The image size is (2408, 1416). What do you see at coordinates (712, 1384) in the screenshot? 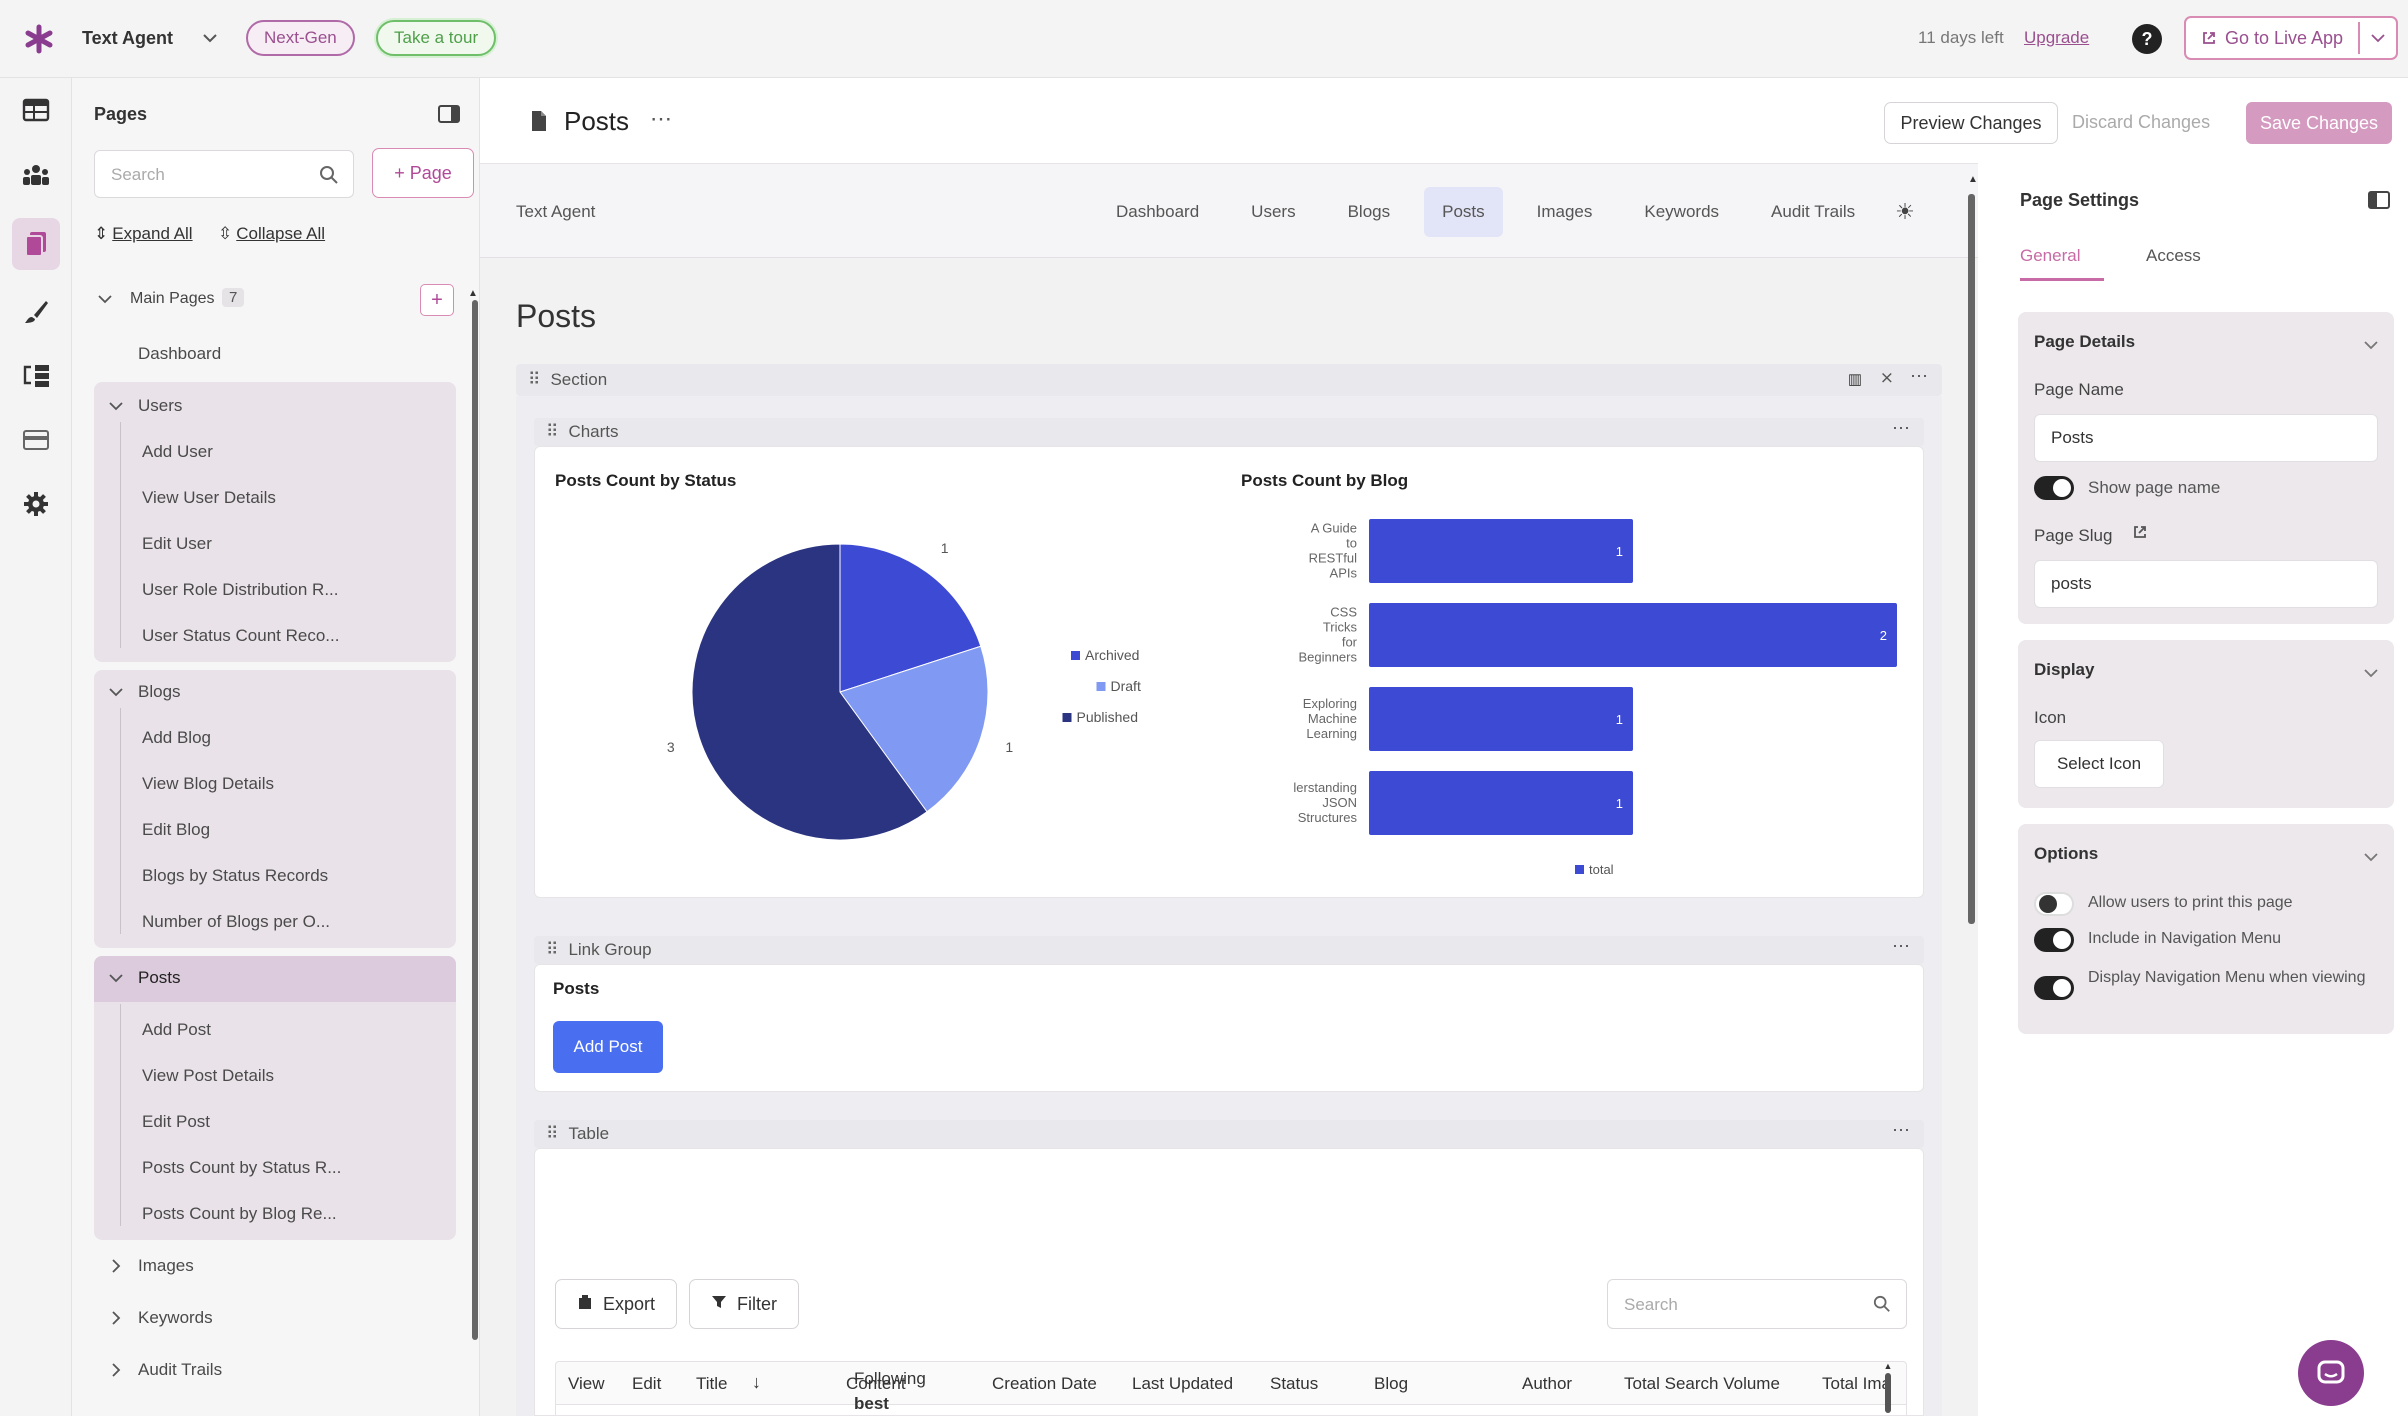
I see `column-header-title: Title` at bounding box center [712, 1384].